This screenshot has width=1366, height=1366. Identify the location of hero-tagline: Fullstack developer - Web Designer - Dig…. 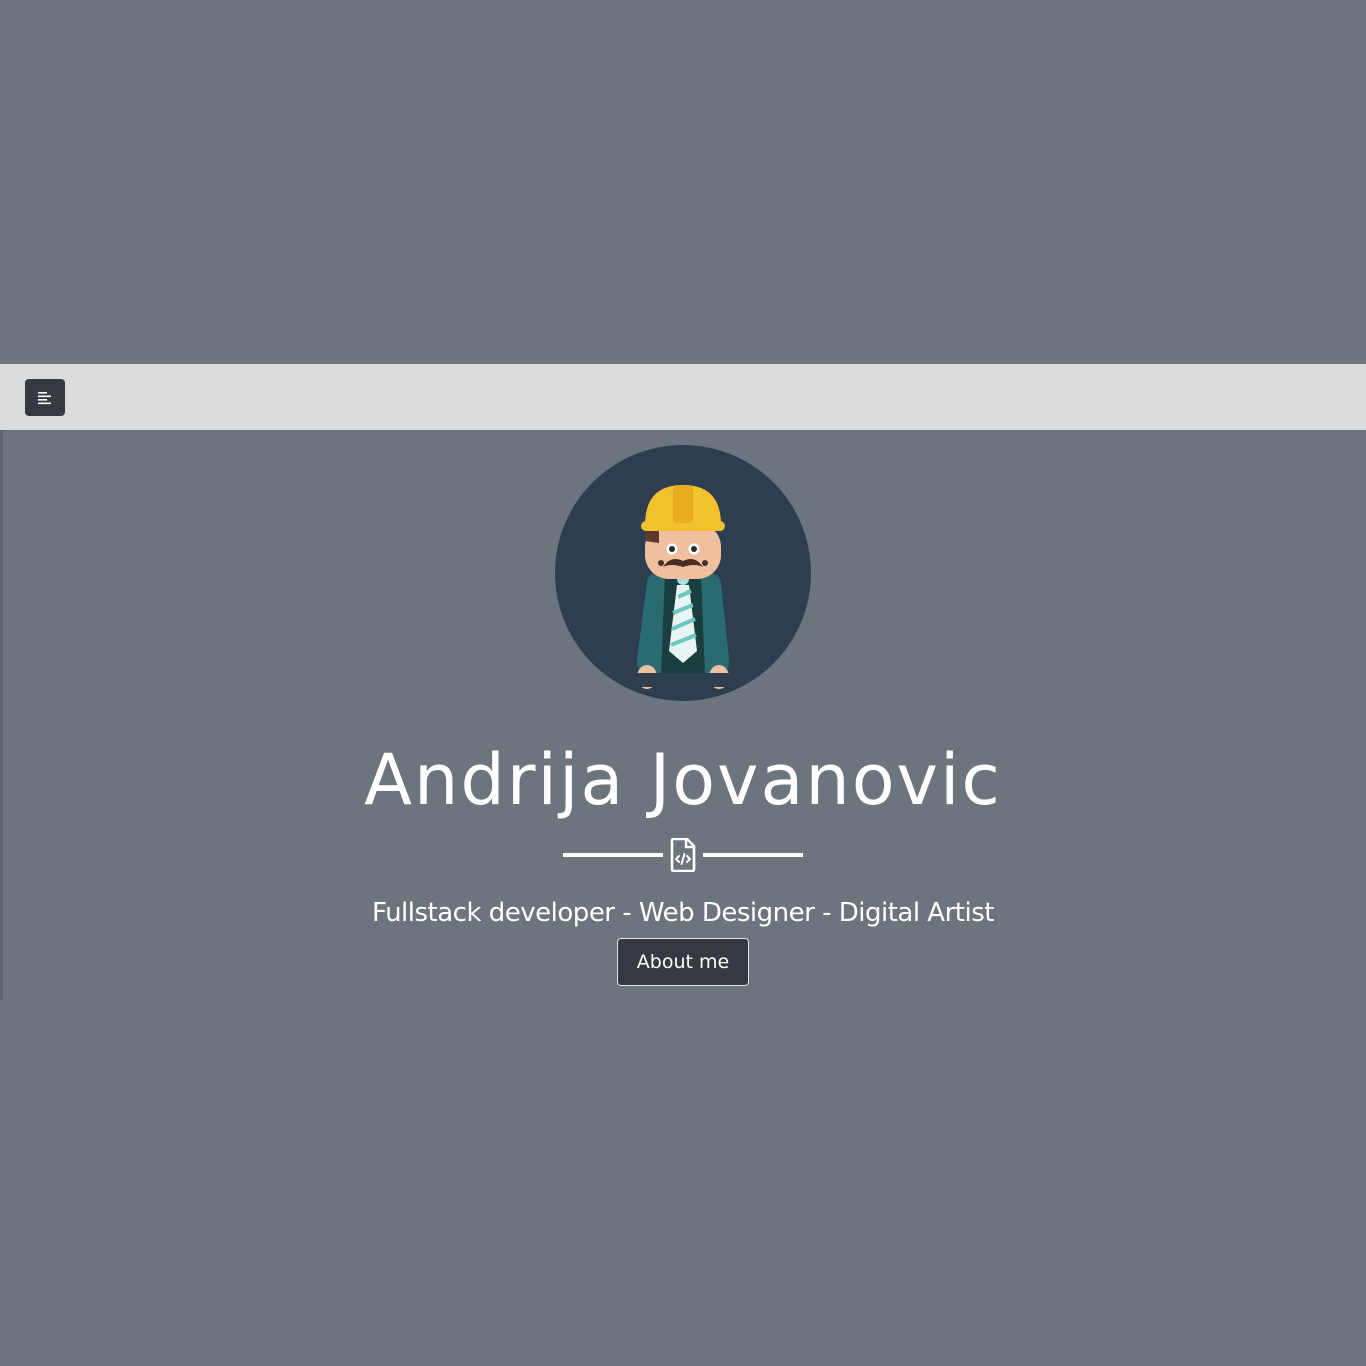
(683, 913).